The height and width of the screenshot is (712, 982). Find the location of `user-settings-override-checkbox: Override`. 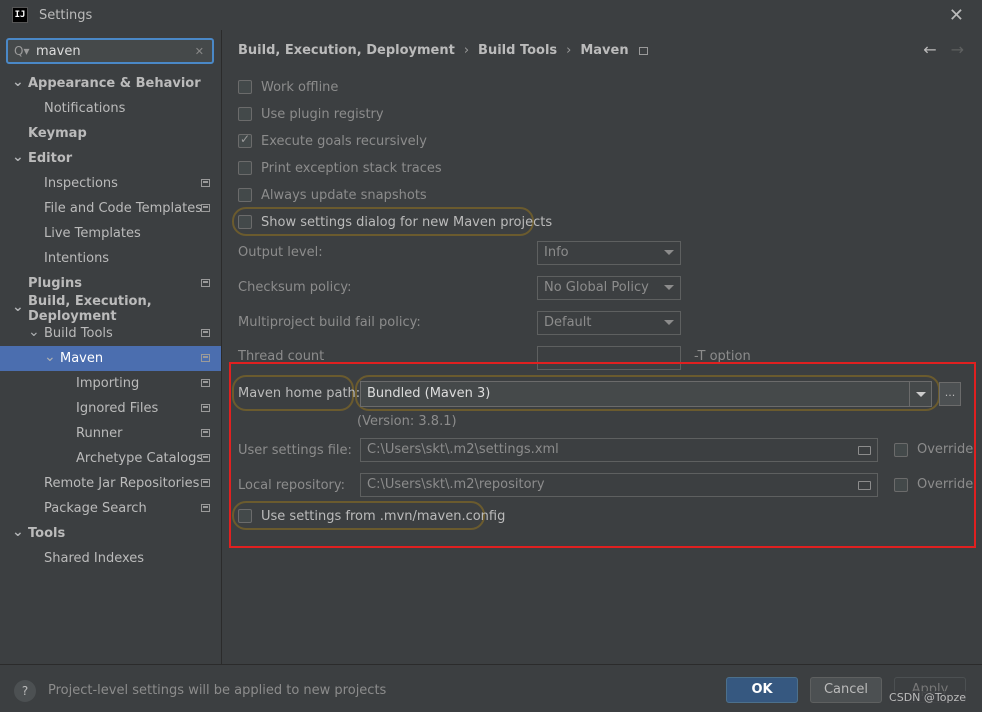

user-settings-override-checkbox: Override is located at coordinates (933, 449).